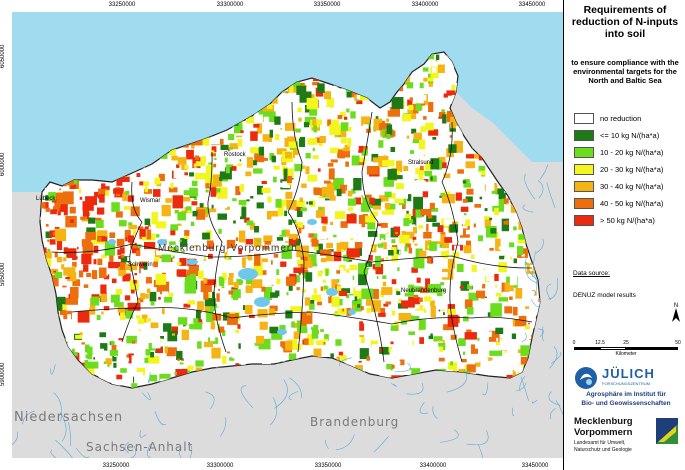 The image size is (685, 470). What do you see at coordinates (3, 164) in the screenshot?
I see `y-tick: 6000000` at bounding box center [3, 164].